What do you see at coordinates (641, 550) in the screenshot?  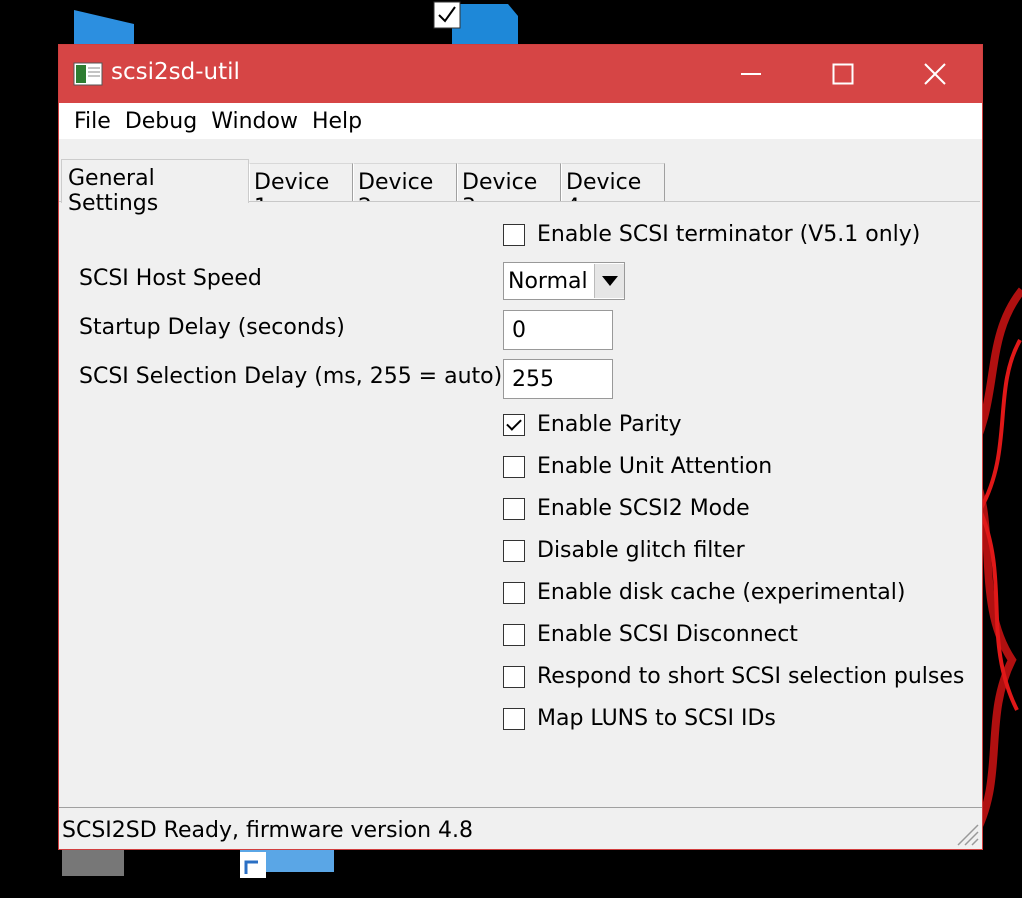 I see `option-label: Disable glitch filter` at bounding box center [641, 550].